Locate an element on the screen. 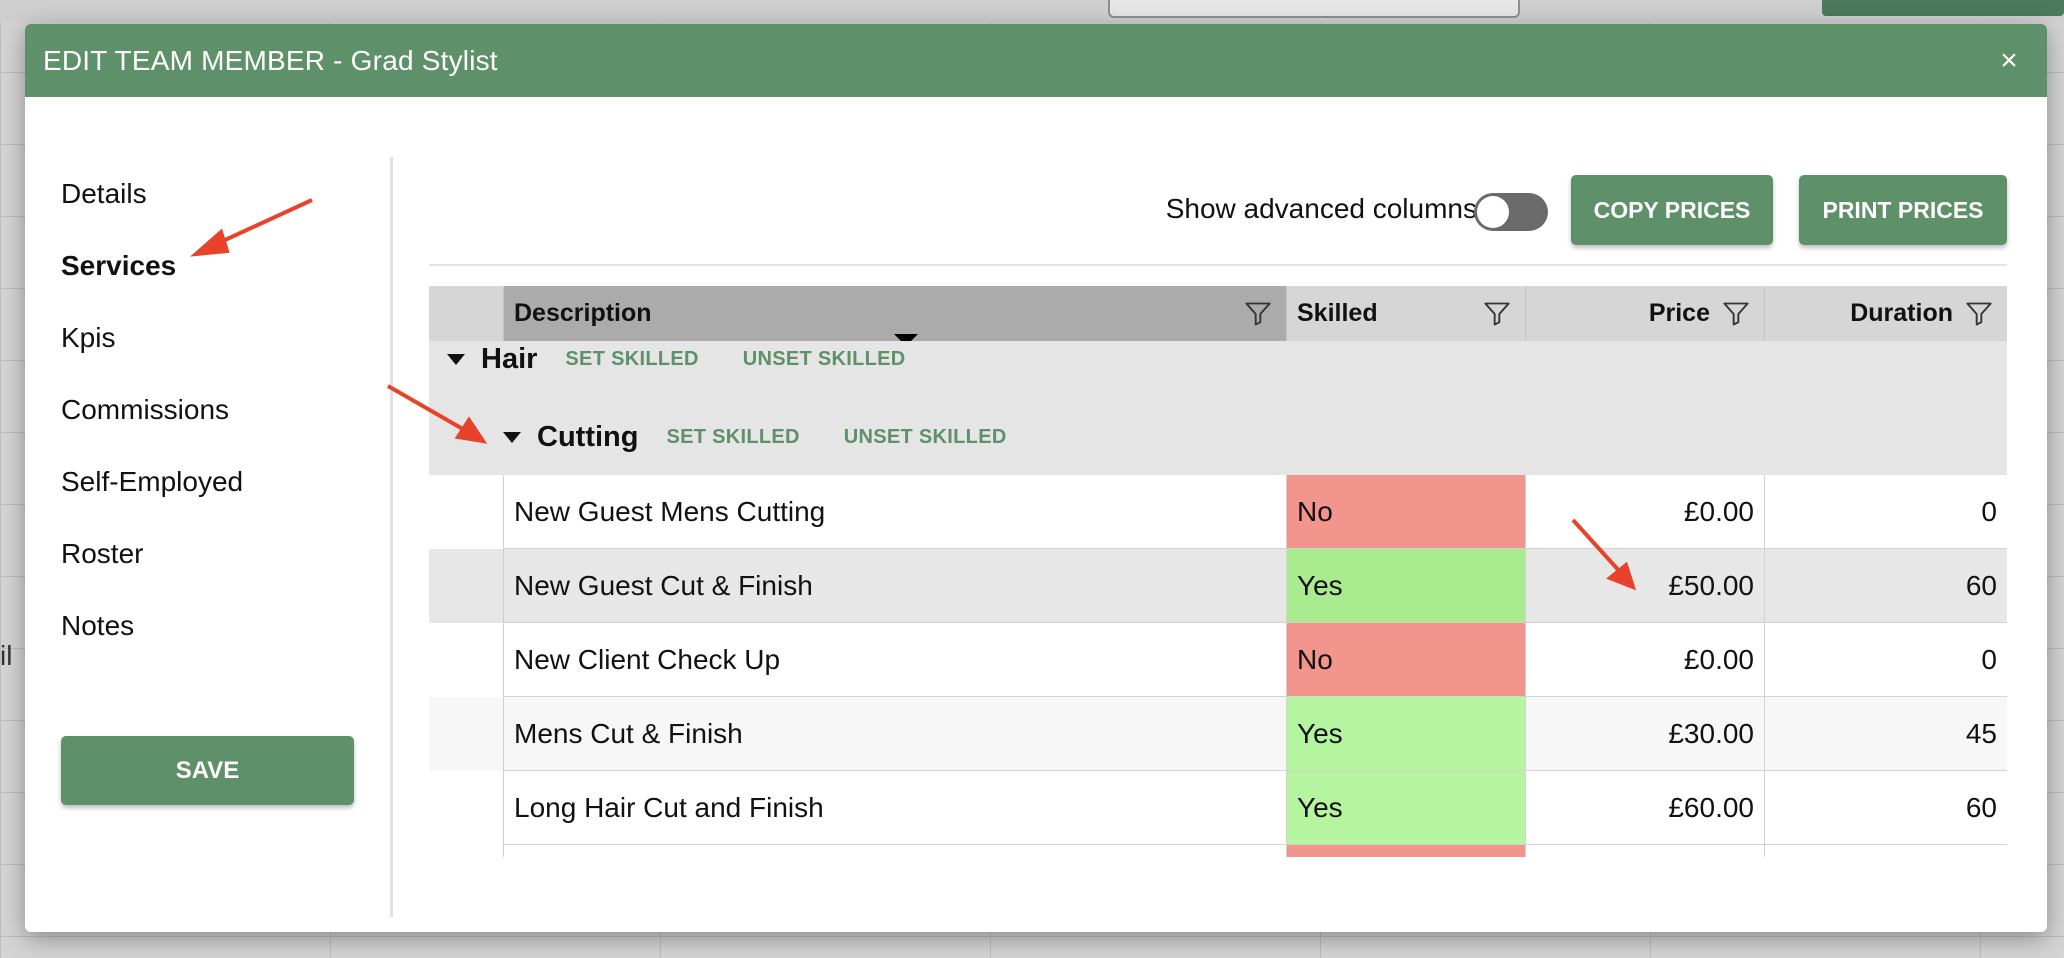  close-icon: × is located at coordinates (2009, 61).